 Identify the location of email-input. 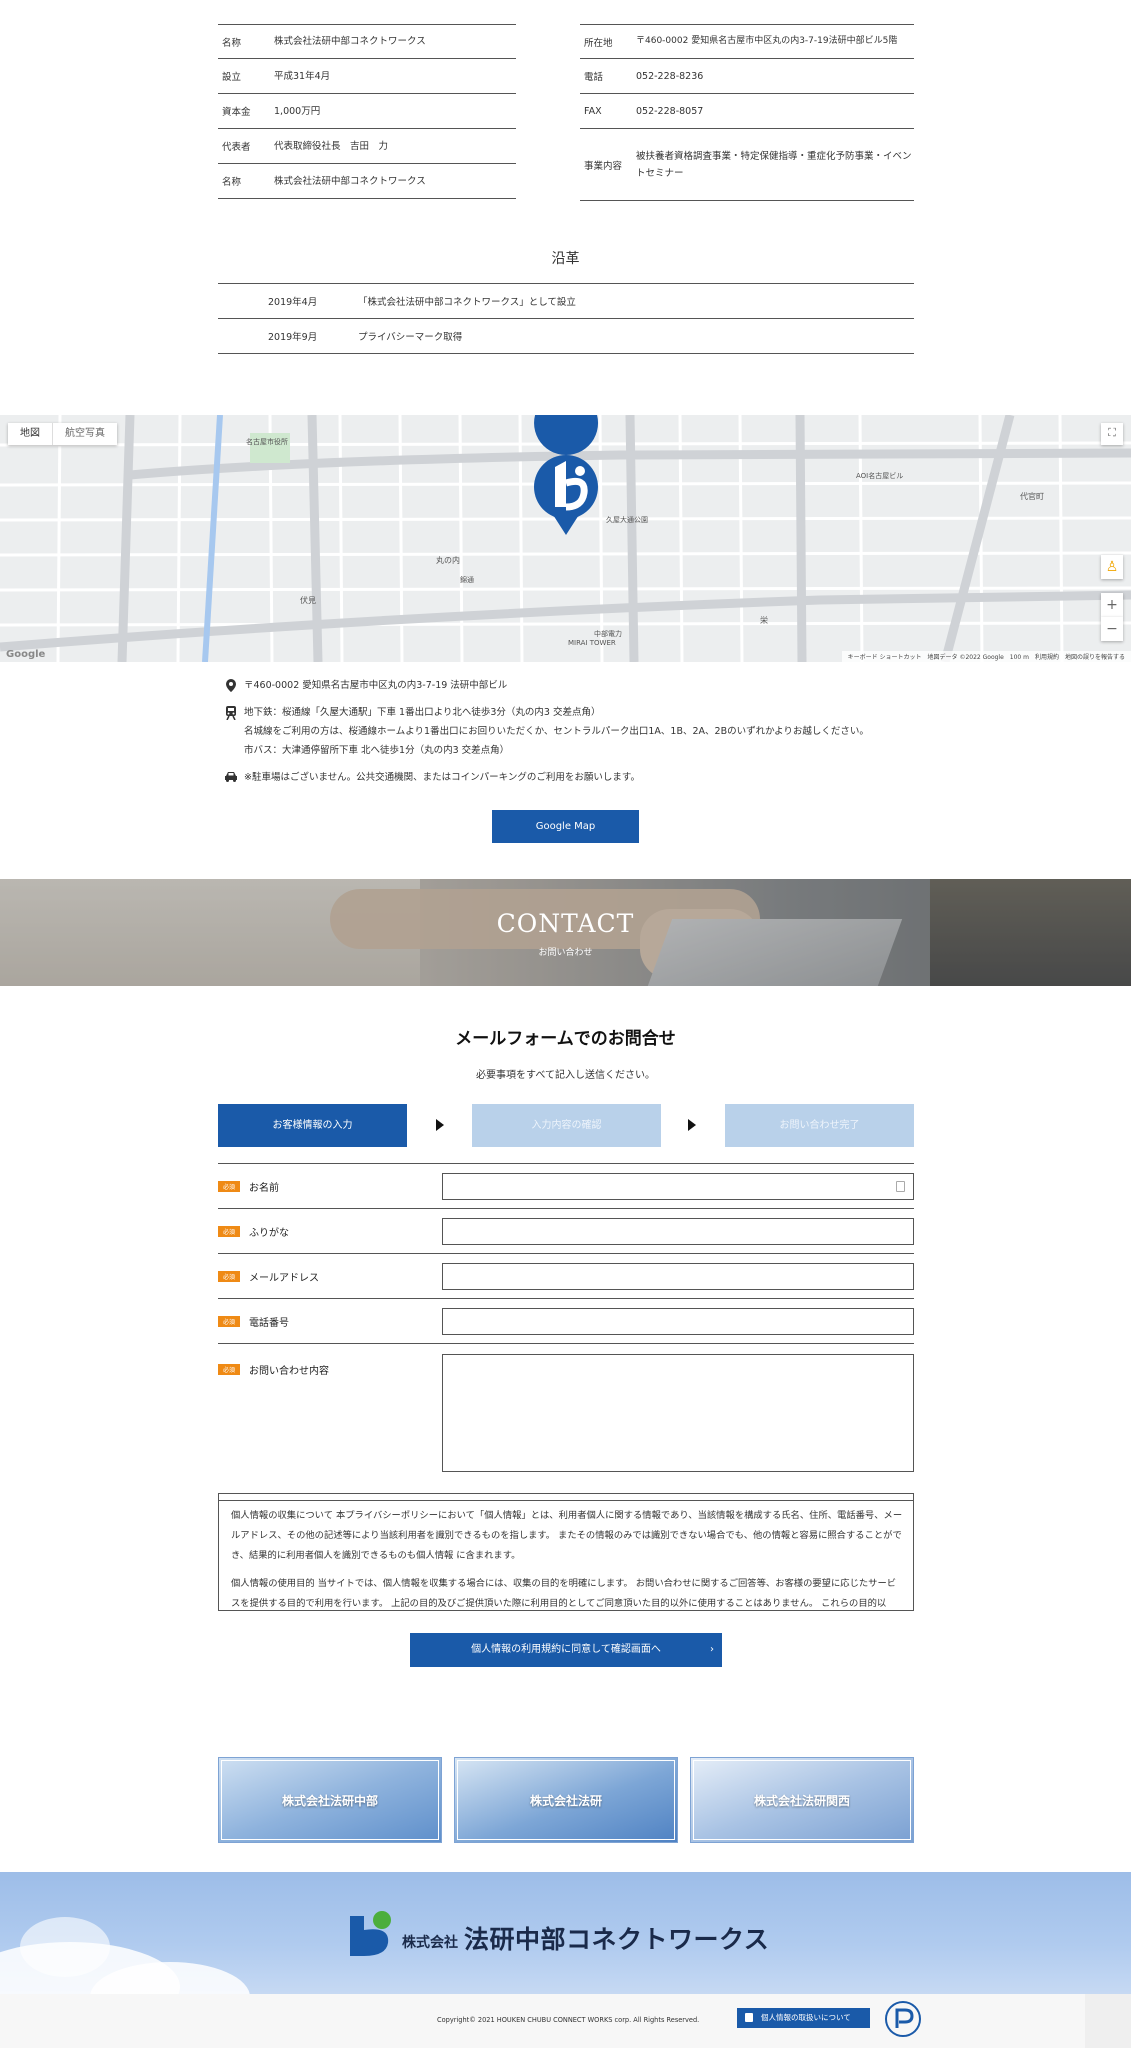
(678, 1276).